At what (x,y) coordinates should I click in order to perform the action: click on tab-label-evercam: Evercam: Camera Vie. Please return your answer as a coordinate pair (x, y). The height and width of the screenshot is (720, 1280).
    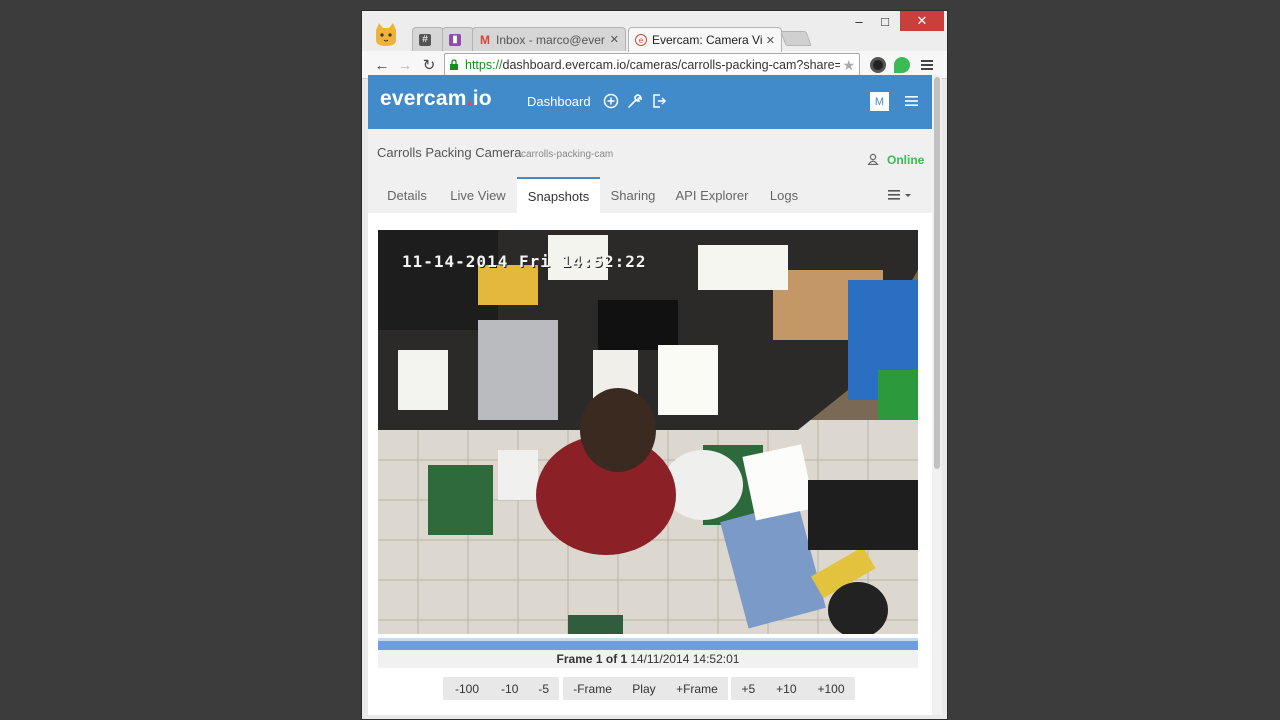
    Looking at the image, I should click on (707, 40).